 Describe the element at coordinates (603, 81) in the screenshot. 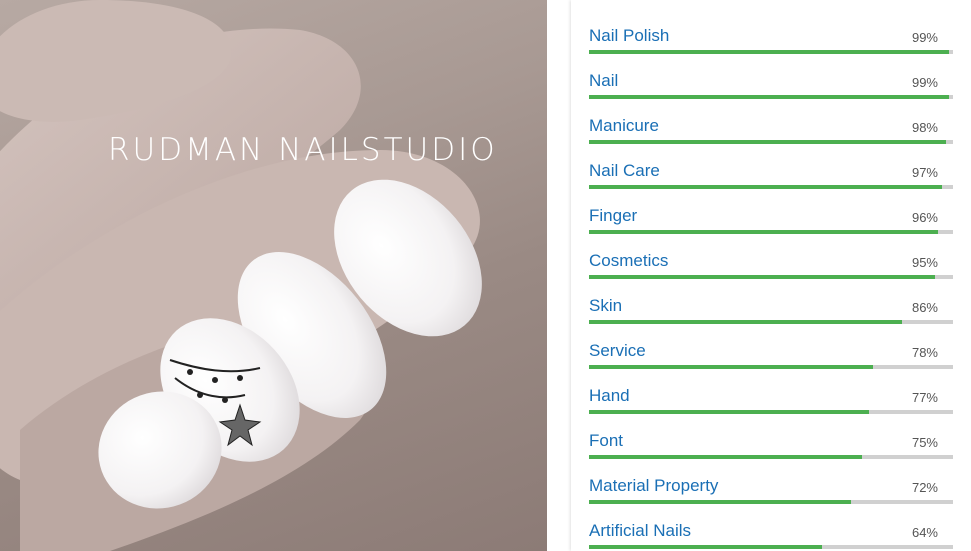

I see `label-name-link: Nail` at that location.